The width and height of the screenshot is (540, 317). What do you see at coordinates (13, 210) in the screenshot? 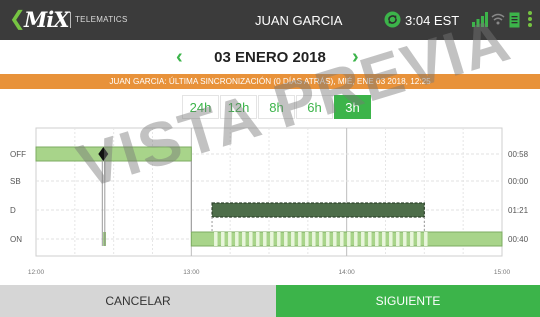
I see `row-label-d: D` at bounding box center [13, 210].